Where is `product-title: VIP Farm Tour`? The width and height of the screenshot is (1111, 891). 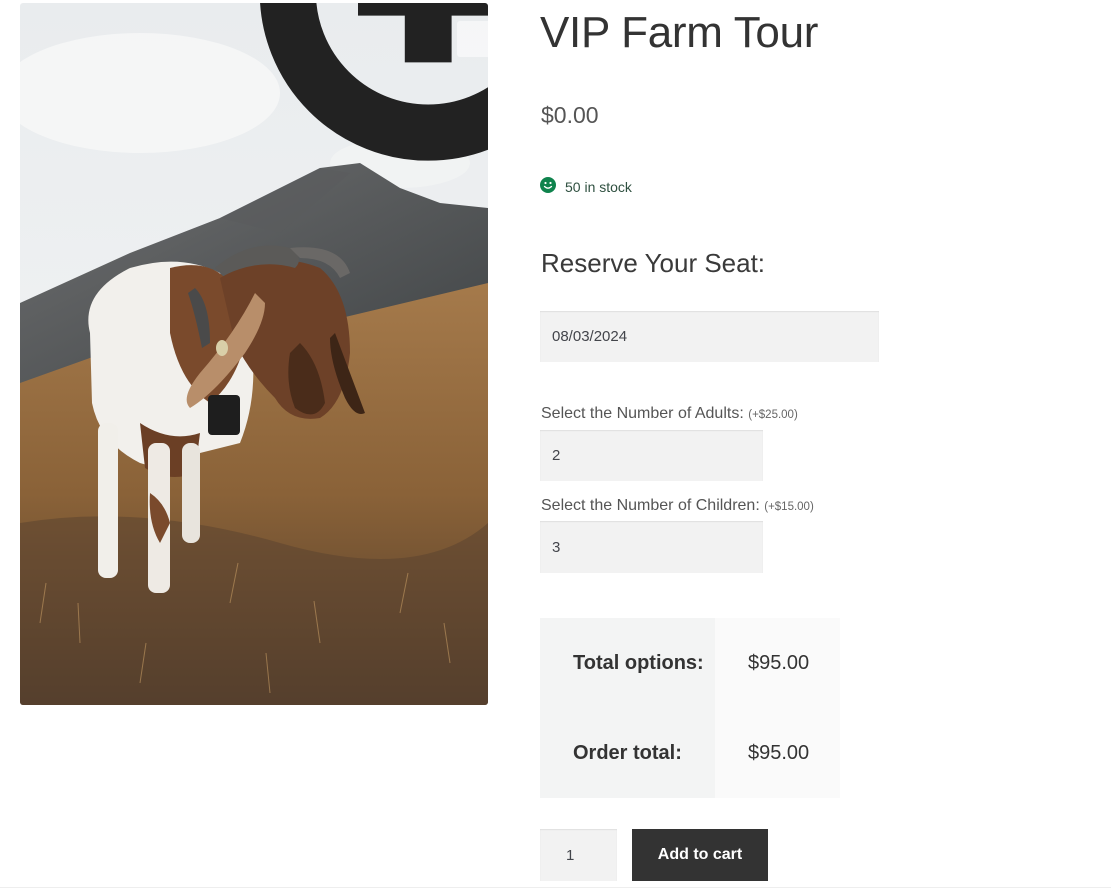 product-title: VIP Farm Tour is located at coordinates (679, 32).